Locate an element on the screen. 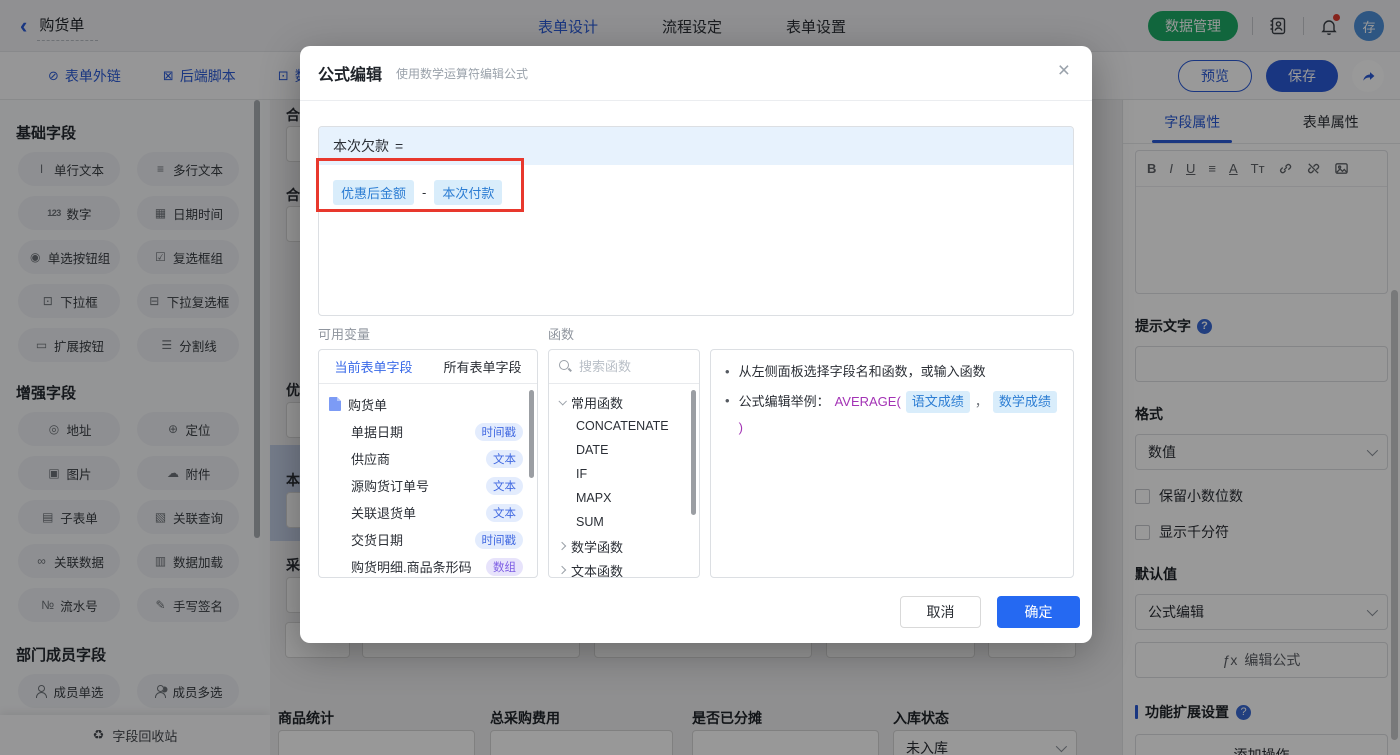  function-item-mapx: MAPX is located at coordinates (624, 498).